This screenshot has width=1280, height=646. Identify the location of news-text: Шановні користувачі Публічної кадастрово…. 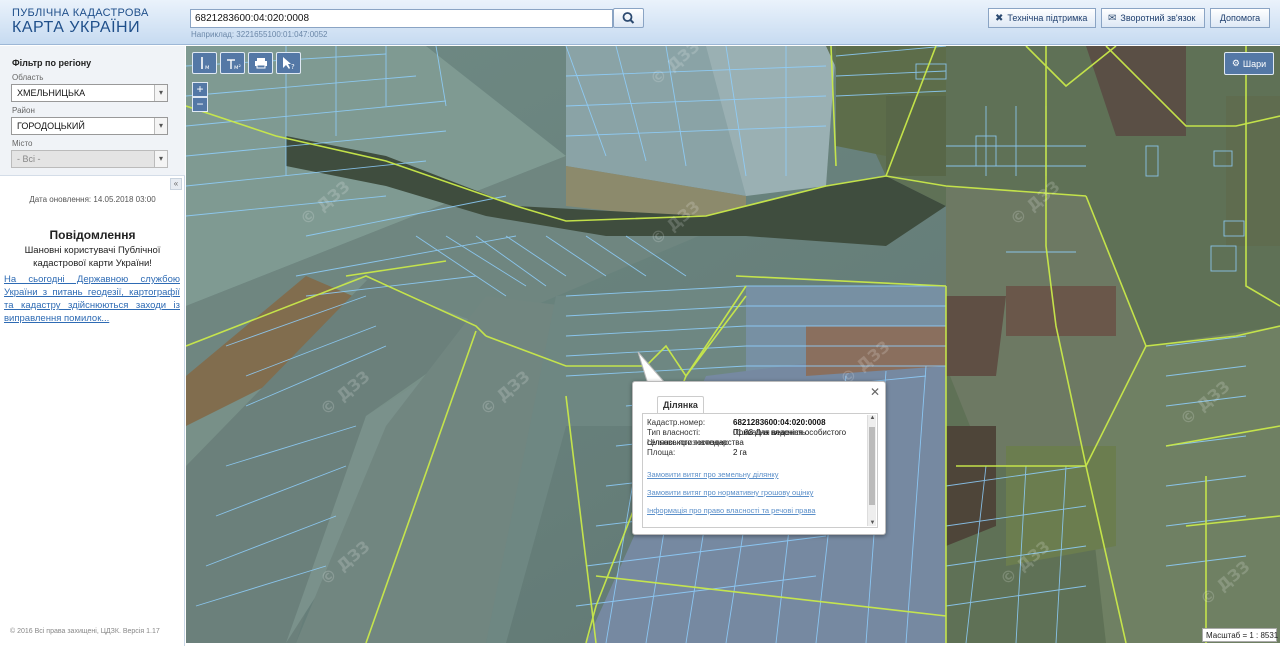
(92, 257).